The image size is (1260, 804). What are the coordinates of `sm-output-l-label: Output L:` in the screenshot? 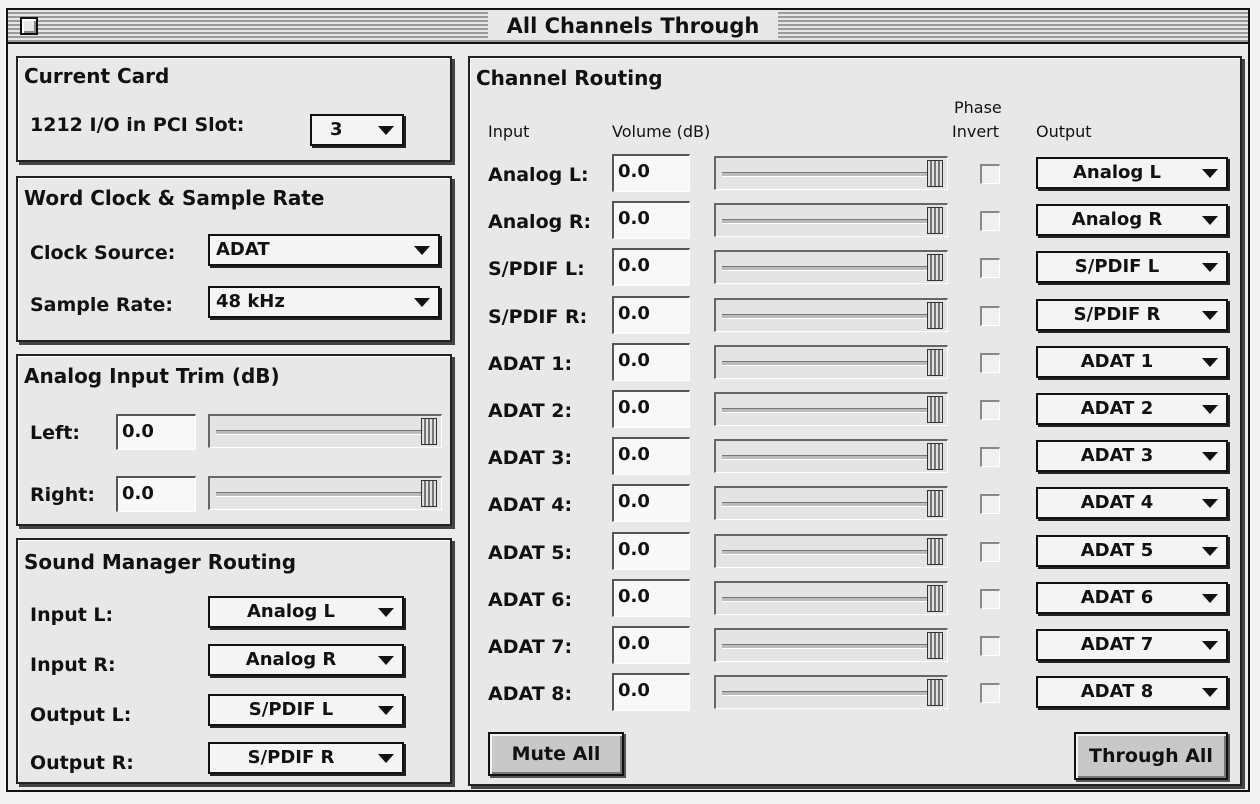 It's located at (81, 715).